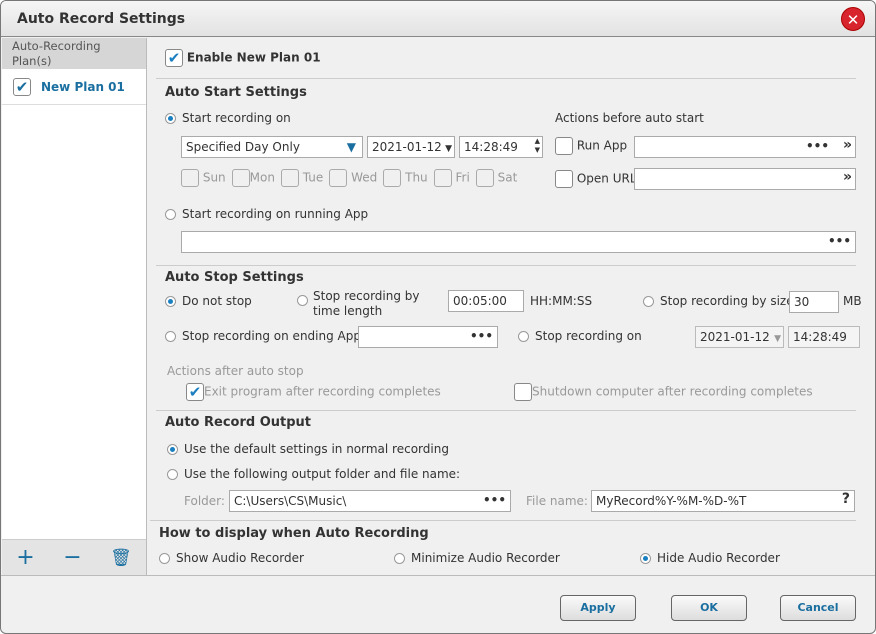 This screenshot has height=634, width=876. Describe the element at coordinates (723, 501) in the screenshot. I see `file-name-input: MyRecord%Y-%M-%D-%T?` at that location.